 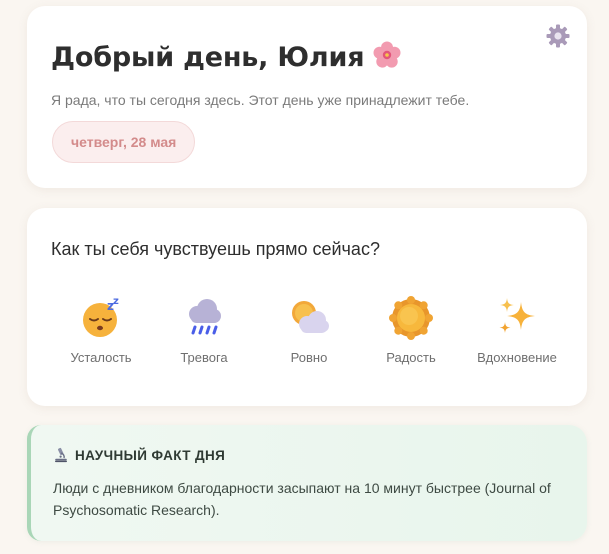 I want to click on mood-option-inspiration: Вдохновение, so click(x=517, y=332).